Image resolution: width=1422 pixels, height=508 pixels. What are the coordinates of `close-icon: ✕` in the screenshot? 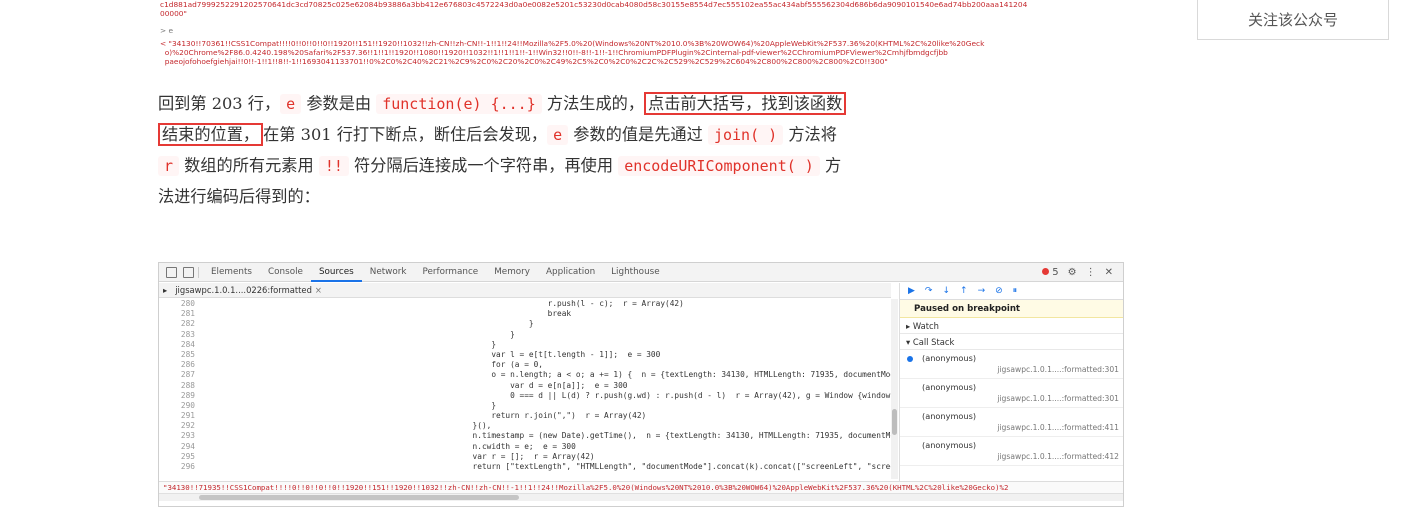 It's located at (1109, 272).